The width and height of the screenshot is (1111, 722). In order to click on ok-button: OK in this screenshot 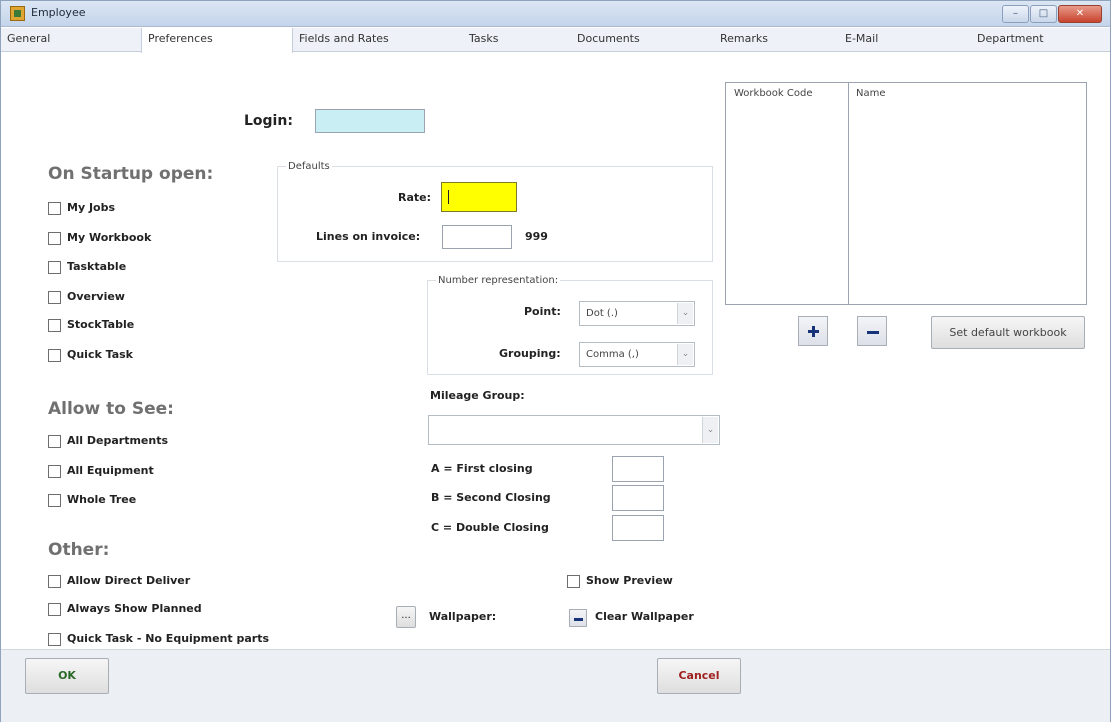, I will do `click(67, 676)`.